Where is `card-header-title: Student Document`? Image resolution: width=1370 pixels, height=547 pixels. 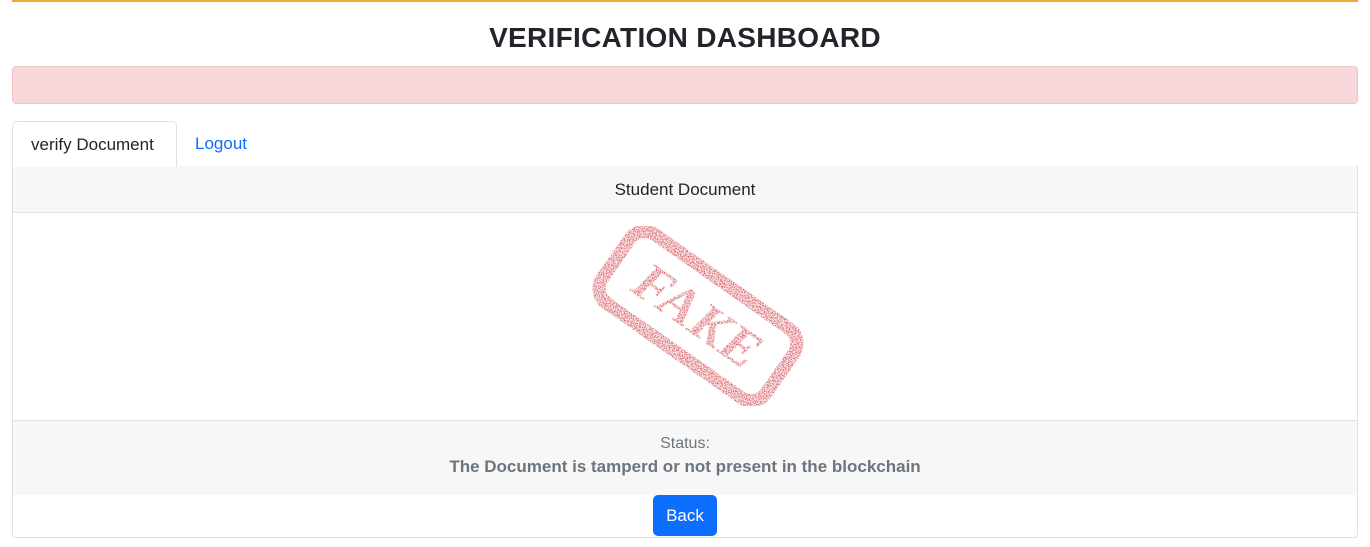 card-header-title: Student Document is located at coordinates (685, 189).